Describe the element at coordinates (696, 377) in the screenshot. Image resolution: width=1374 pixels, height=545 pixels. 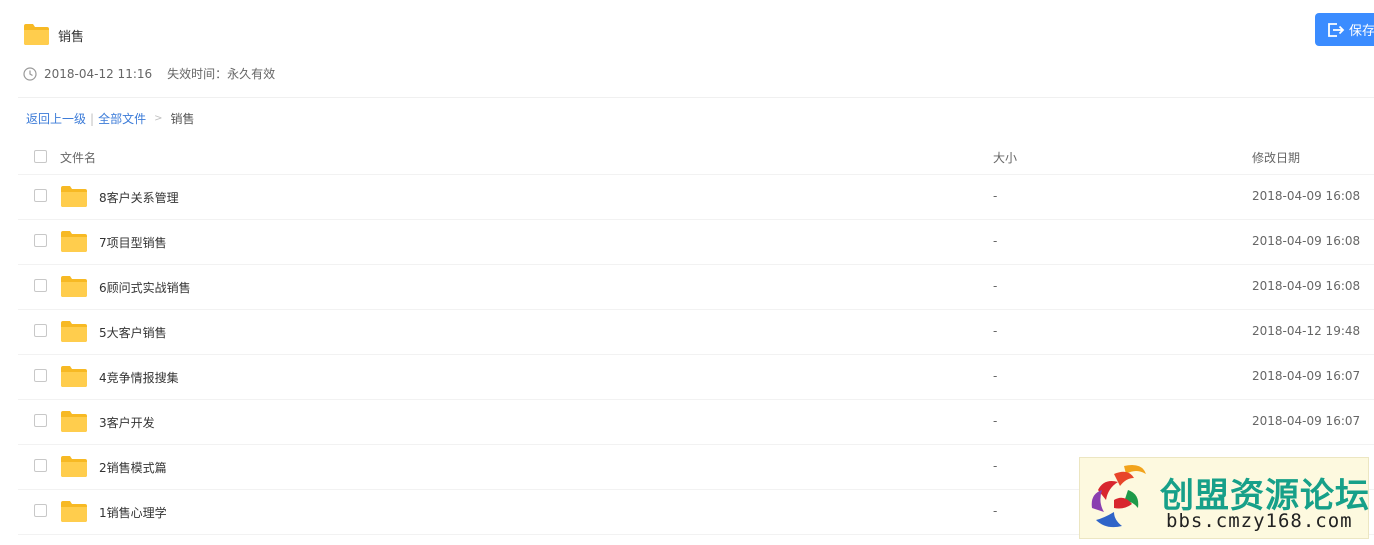
I see `file-row: 4竞争情报搜集 - 2018-04-09 16:07` at that location.